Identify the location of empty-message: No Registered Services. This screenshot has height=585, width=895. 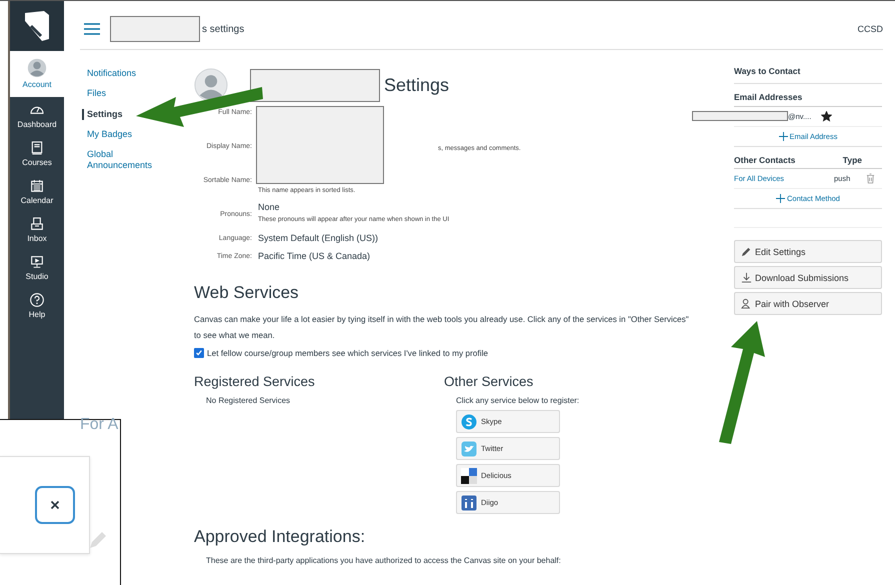
(247, 400).